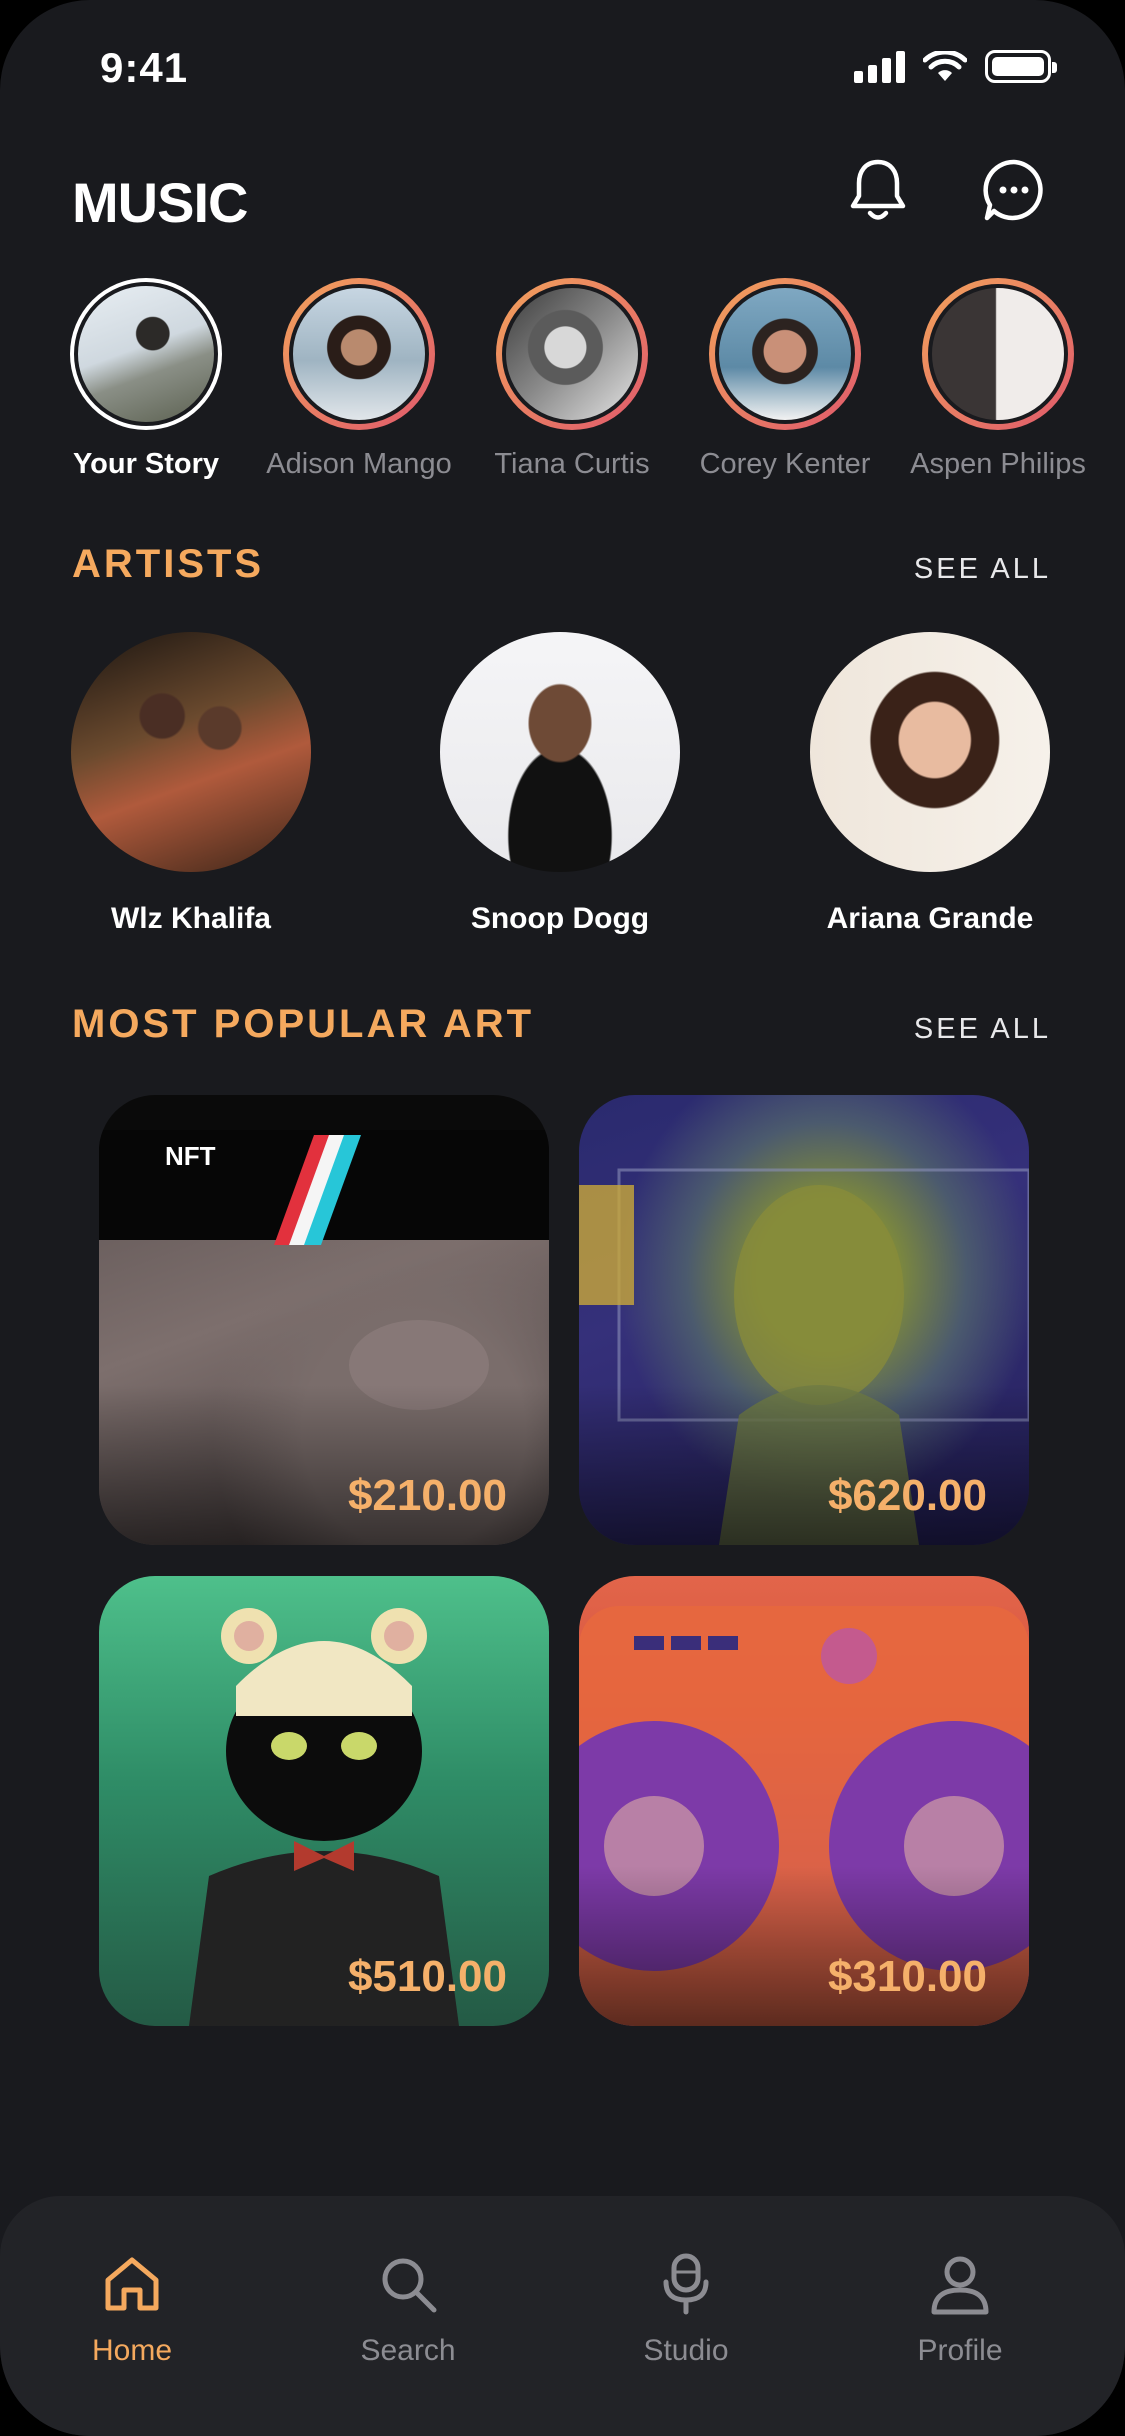  What do you see at coordinates (562, 2316) in the screenshot?
I see `bottom-nav: Home Search Studio Profile` at bounding box center [562, 2316].